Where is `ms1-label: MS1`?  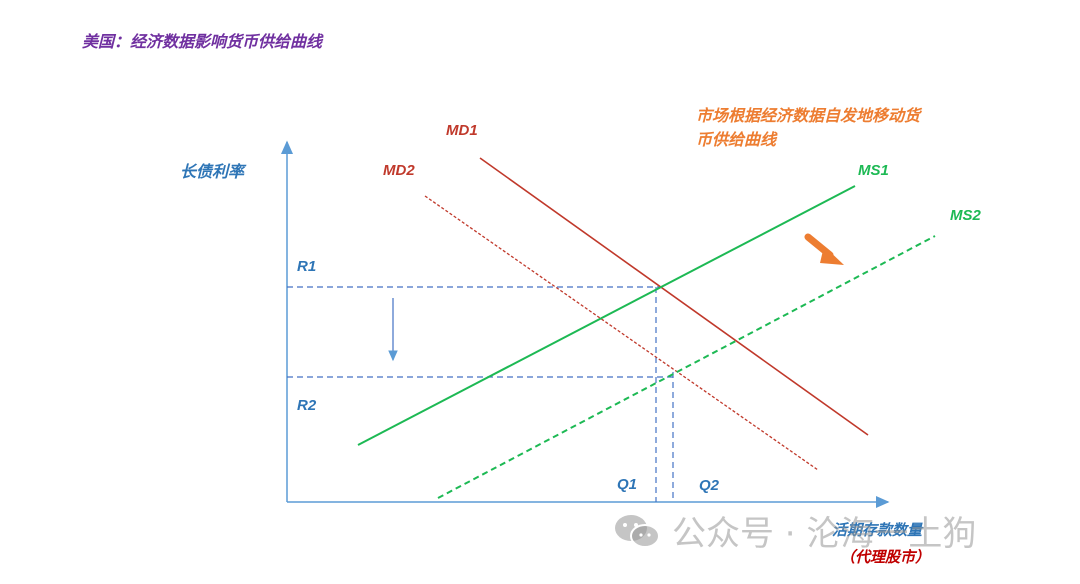 ms1-label: MS1 is located at coordinates (873, 170).